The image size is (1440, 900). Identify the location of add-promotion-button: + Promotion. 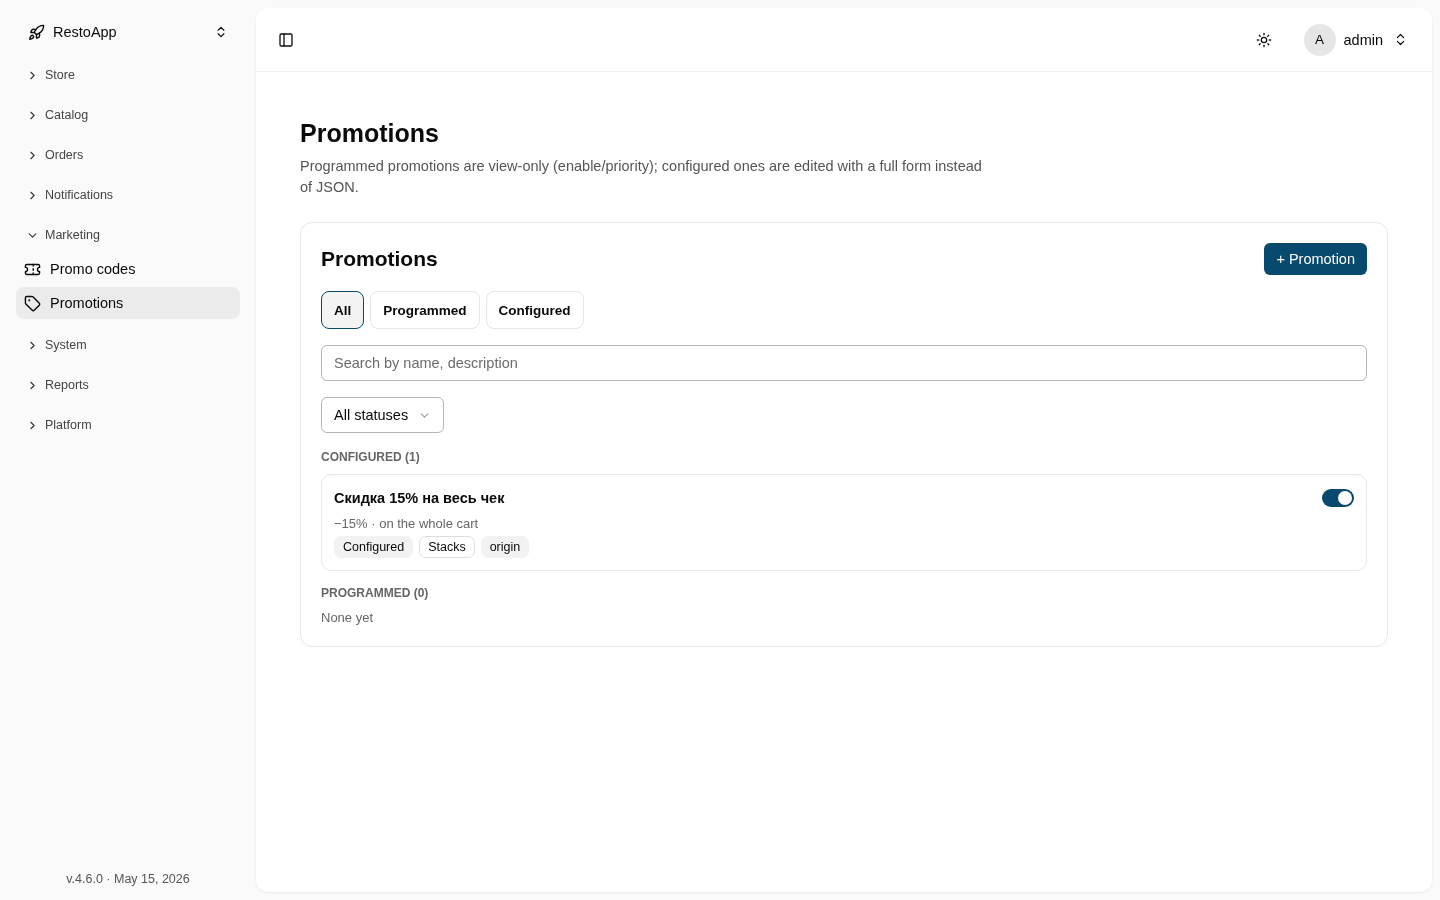
(1315, 259).